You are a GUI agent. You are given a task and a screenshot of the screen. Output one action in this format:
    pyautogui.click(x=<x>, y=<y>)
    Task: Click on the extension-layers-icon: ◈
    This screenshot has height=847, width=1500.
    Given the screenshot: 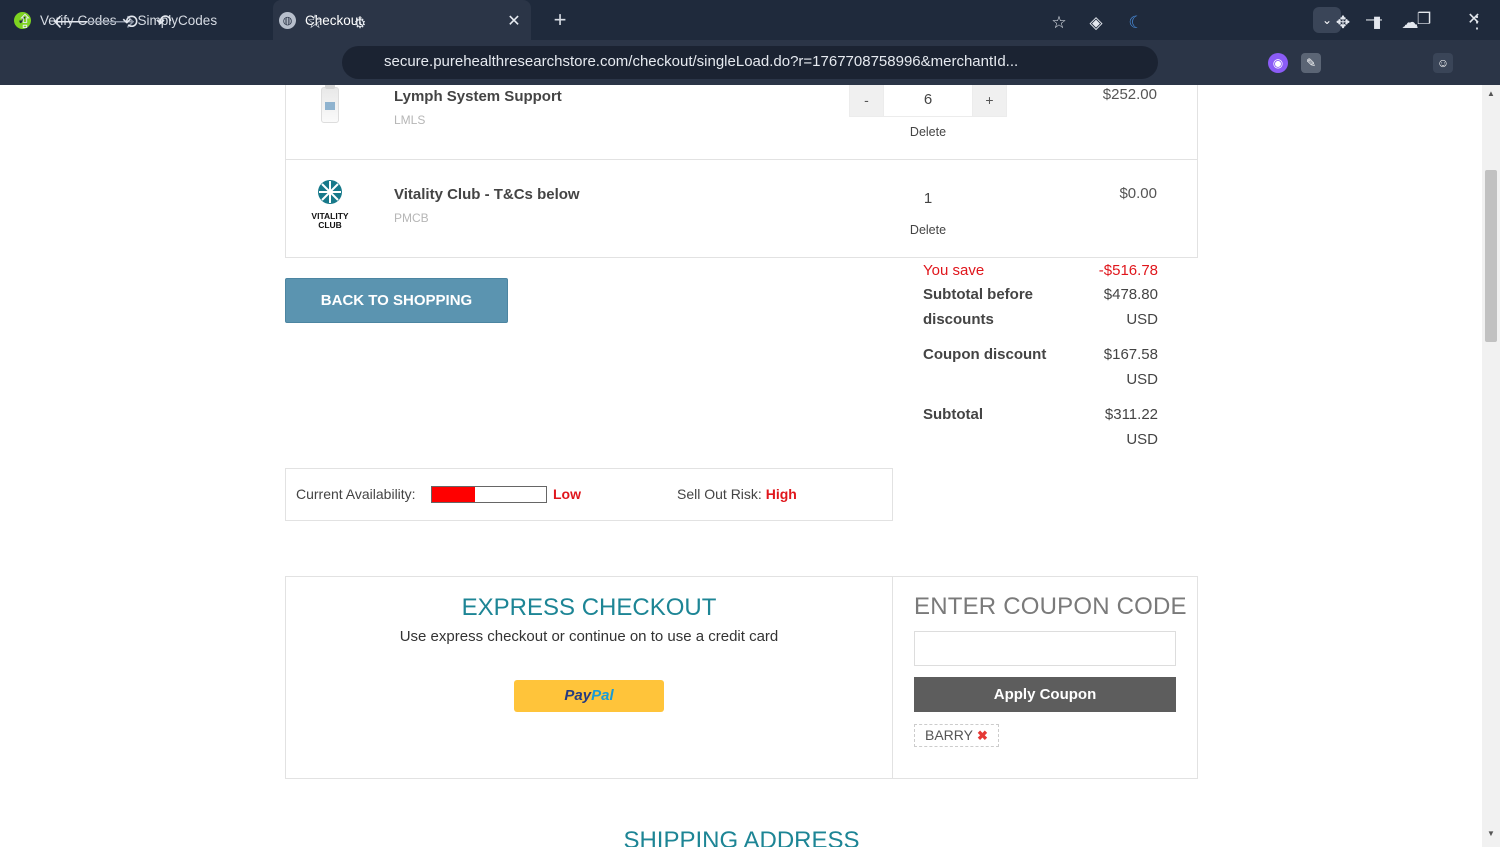 What is the action you would take?
    pyautogui.click(x=1096, y=23)
    